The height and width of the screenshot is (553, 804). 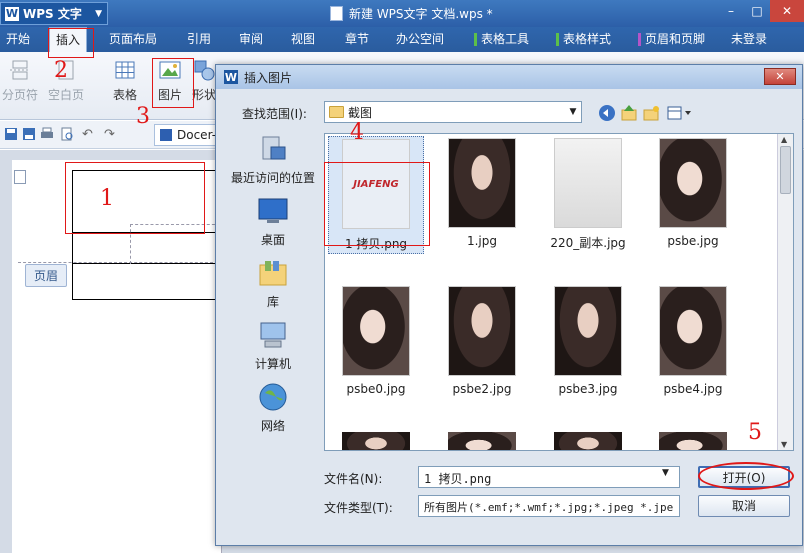 I want to click on file-item: 1.jpg, so click(x=482, y=193).